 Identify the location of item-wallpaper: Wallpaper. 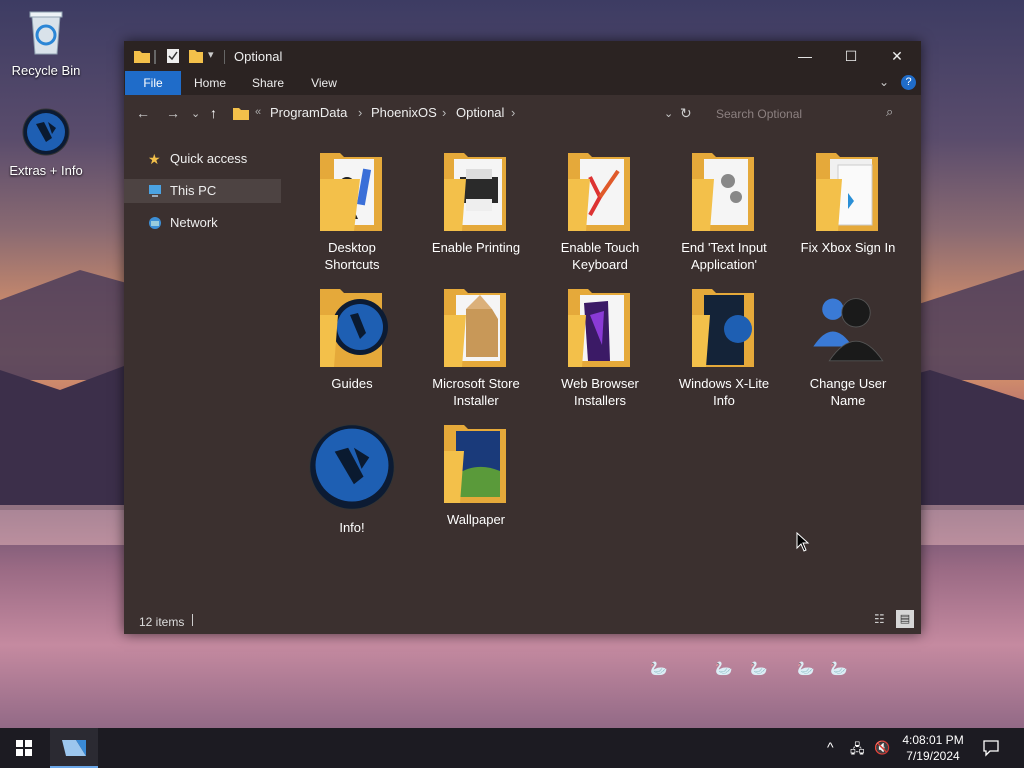
(476, 474).